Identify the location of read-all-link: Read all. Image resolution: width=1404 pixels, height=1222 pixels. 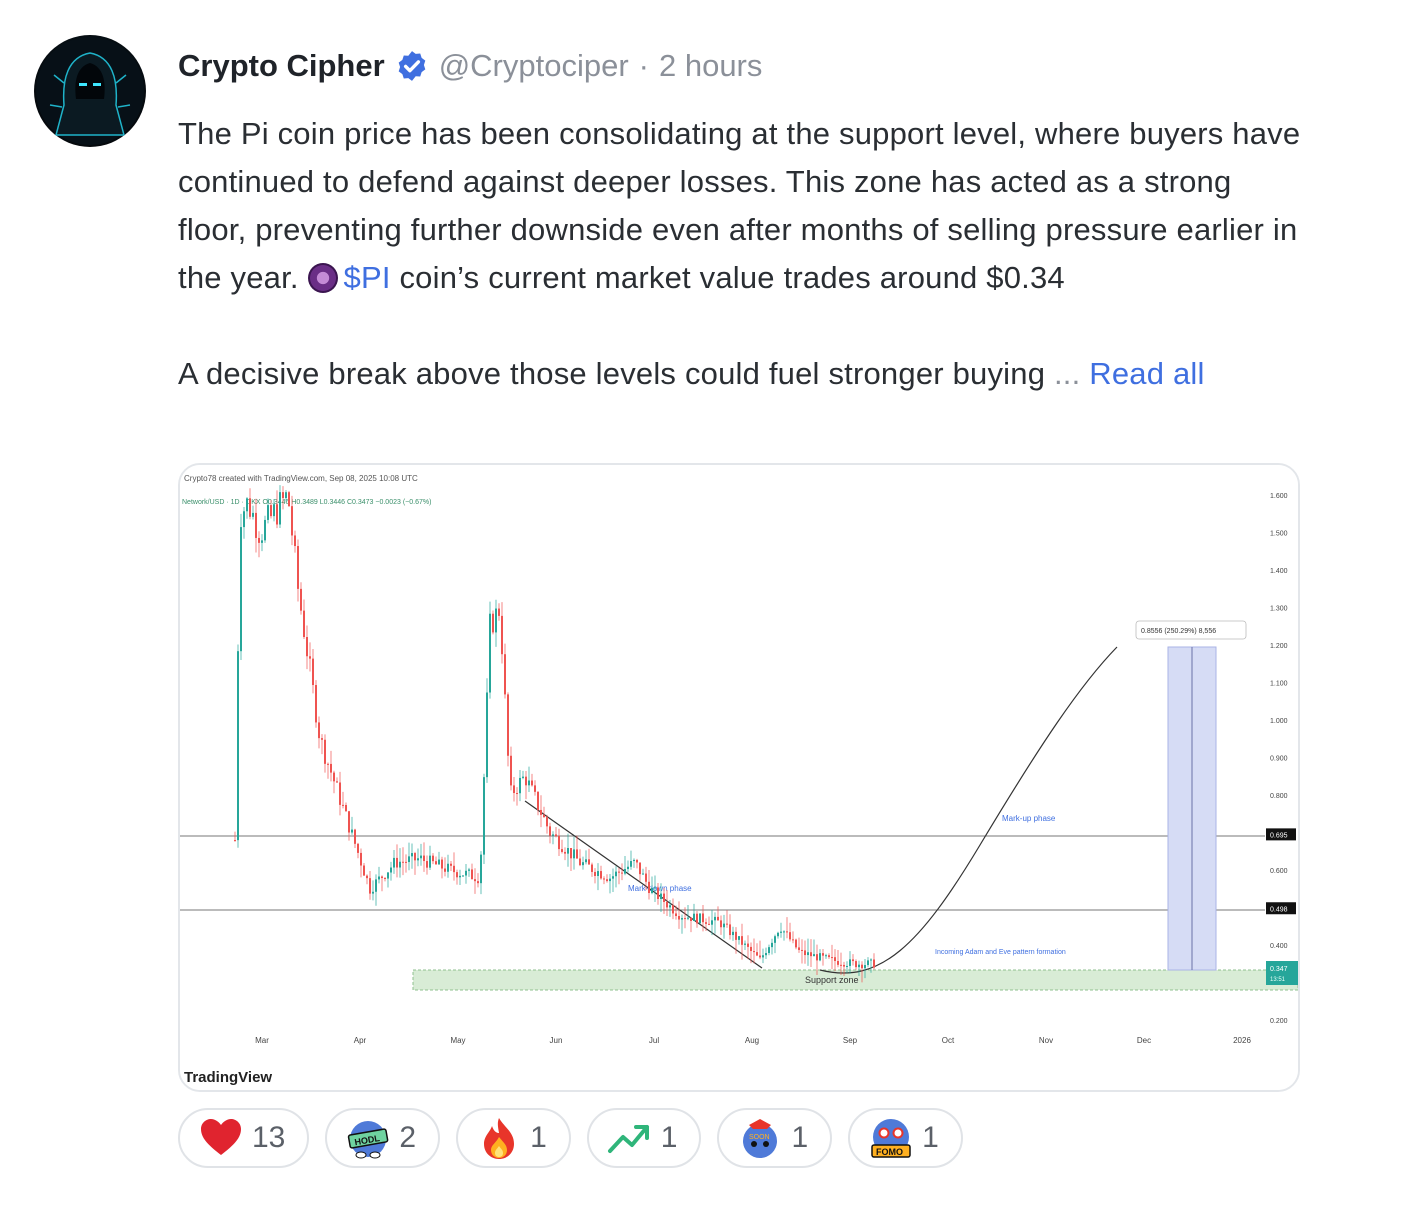
(1146, 373).